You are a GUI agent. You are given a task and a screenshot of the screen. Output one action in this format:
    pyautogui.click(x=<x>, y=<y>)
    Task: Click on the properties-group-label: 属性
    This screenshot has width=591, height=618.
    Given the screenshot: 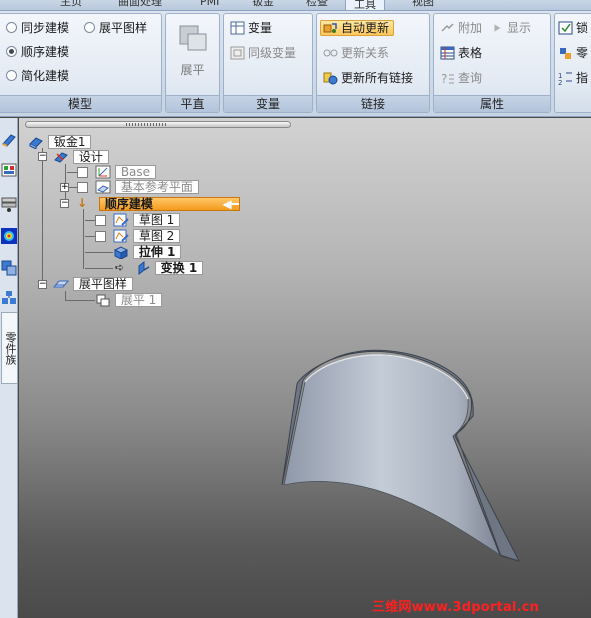 What is the action you would take?
    pyautogui.click(x=492, y=103)
    